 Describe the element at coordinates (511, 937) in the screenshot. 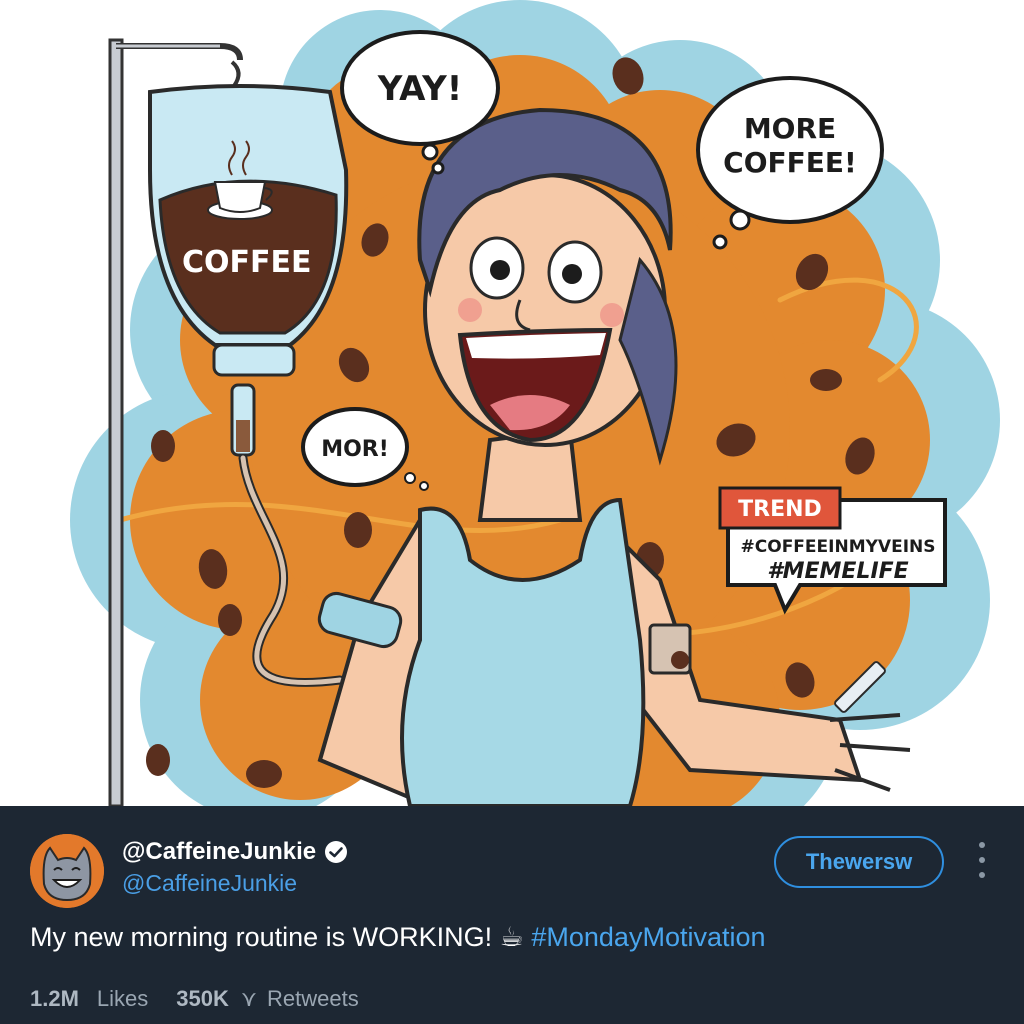

I see `coffee-cup-icon: ☕` at that location.